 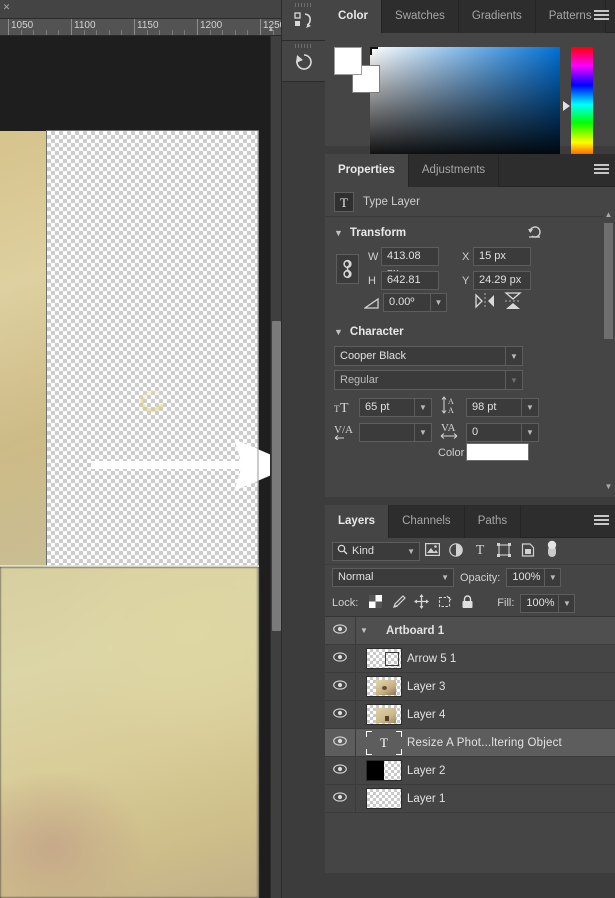 What do you see at coordinates (582, 104) in the screenshot?
I see `hue-slider` at bounding box center [582, 104].